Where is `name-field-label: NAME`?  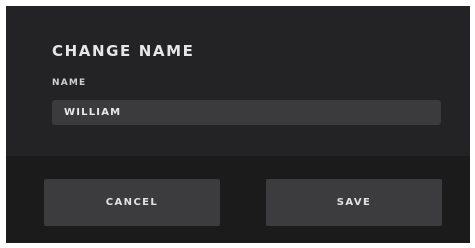
name-field-label: NAME is located at coordinates (69, 83).